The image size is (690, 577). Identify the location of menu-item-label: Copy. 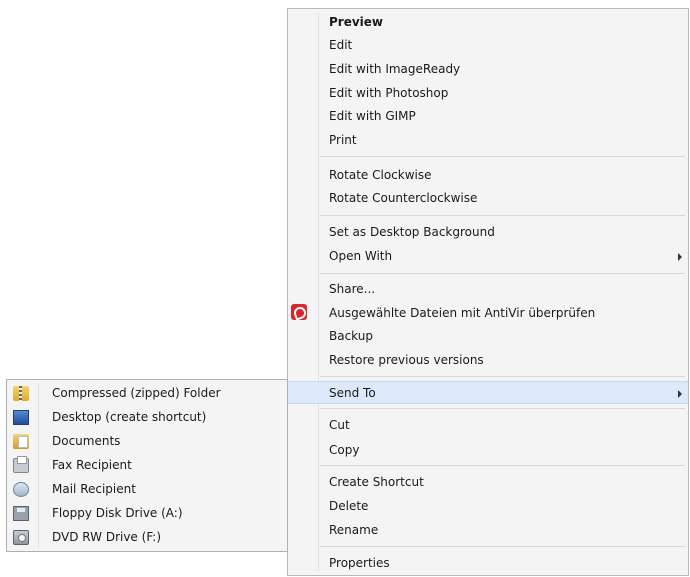
(344, 450).